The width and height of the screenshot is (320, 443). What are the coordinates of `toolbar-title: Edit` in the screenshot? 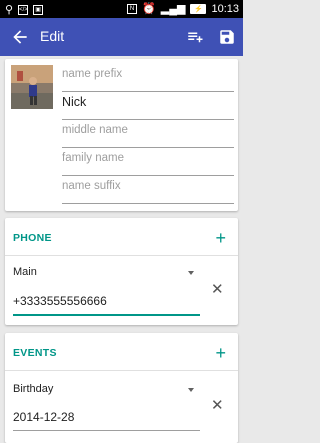 It's located at (52, 36).